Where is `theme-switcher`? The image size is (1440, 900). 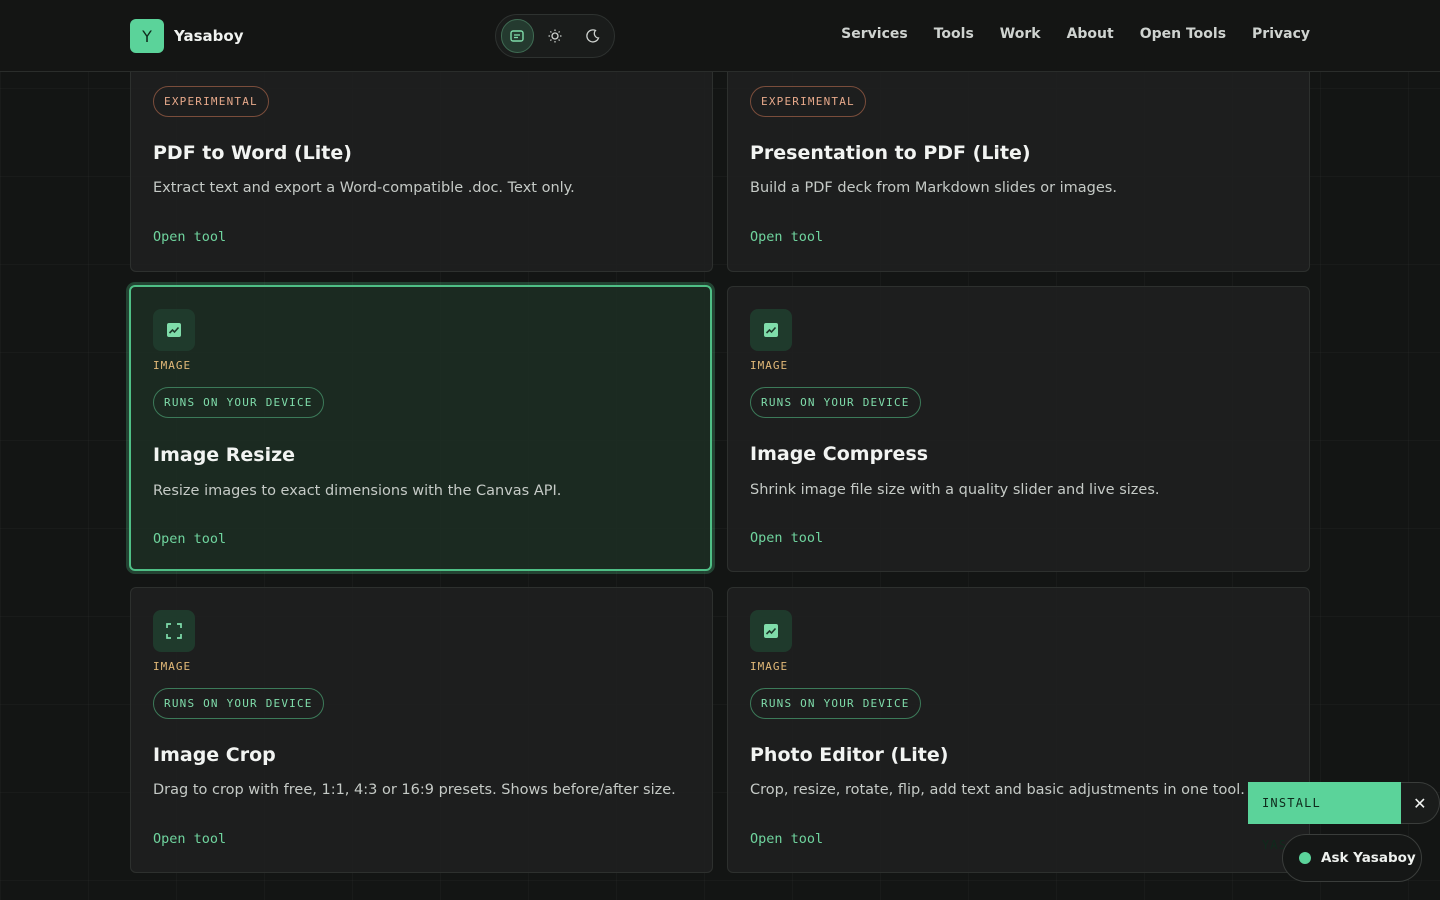 theme-switcher is located at coordinates (555, 36).